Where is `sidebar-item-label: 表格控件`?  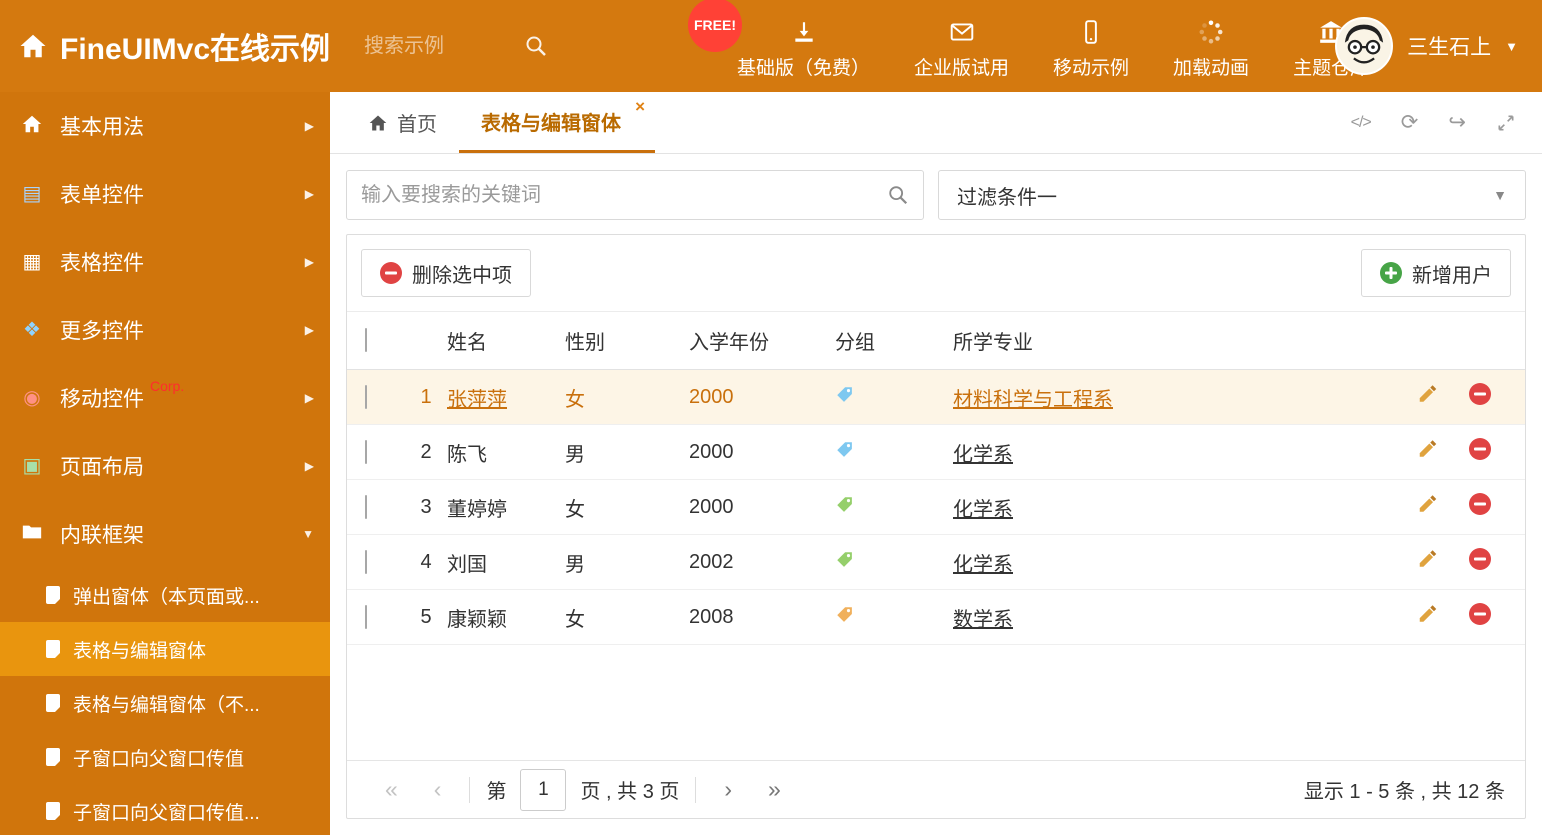 sidebar-item-label: 表格控件 is located at coordinates (102, 263).